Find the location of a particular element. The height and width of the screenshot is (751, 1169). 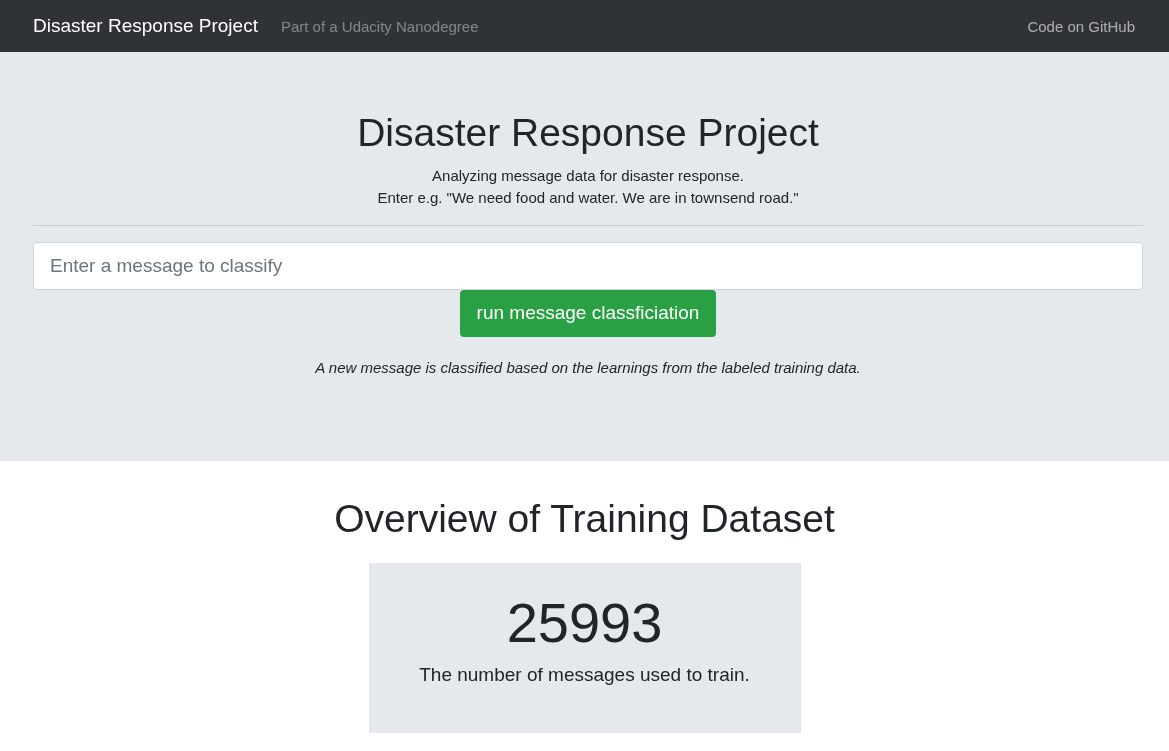

stat-caption: The number of messages used to train. is located at coordinates (584, 675).